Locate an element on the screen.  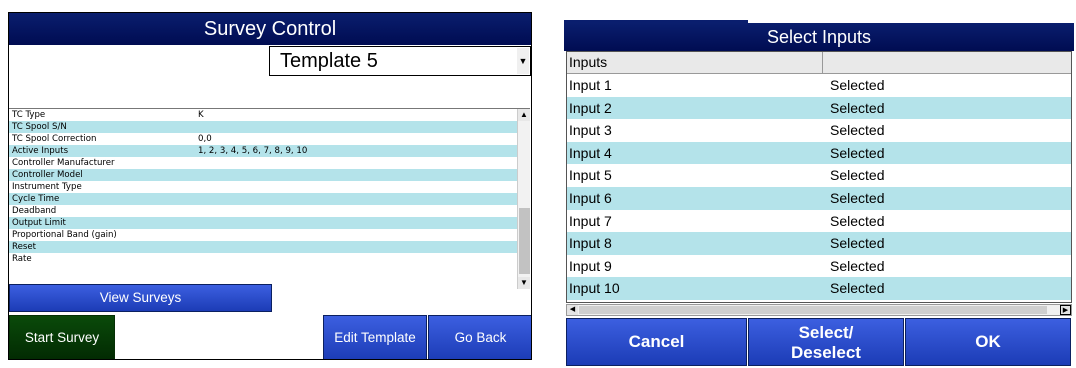
property-value: K is located at coordinates (201, 115).